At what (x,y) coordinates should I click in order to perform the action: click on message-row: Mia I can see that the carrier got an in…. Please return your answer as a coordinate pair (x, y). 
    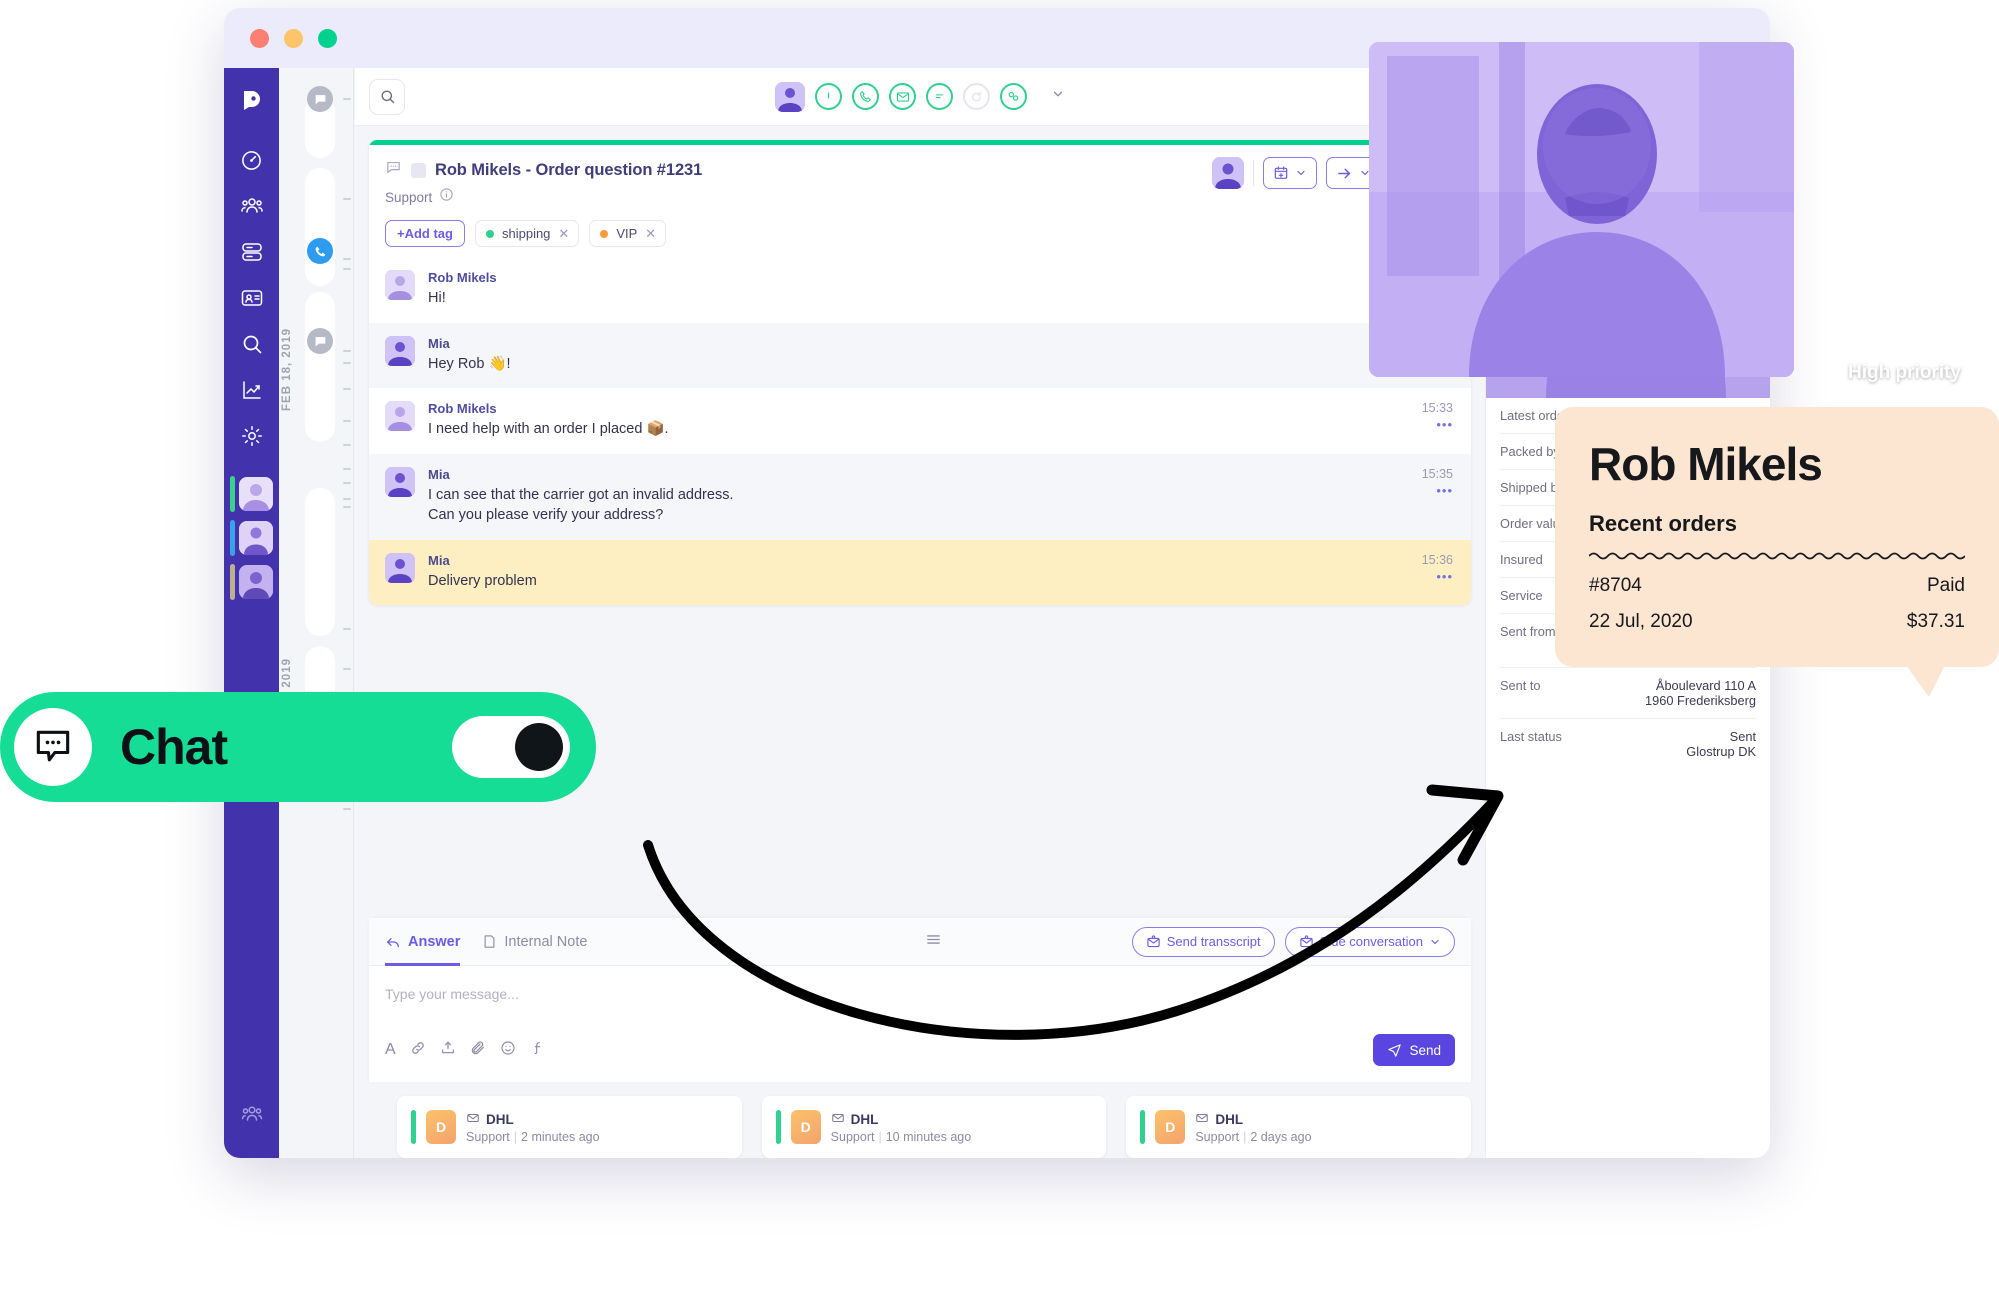
    Looking at the image, I should click on (920, 496).